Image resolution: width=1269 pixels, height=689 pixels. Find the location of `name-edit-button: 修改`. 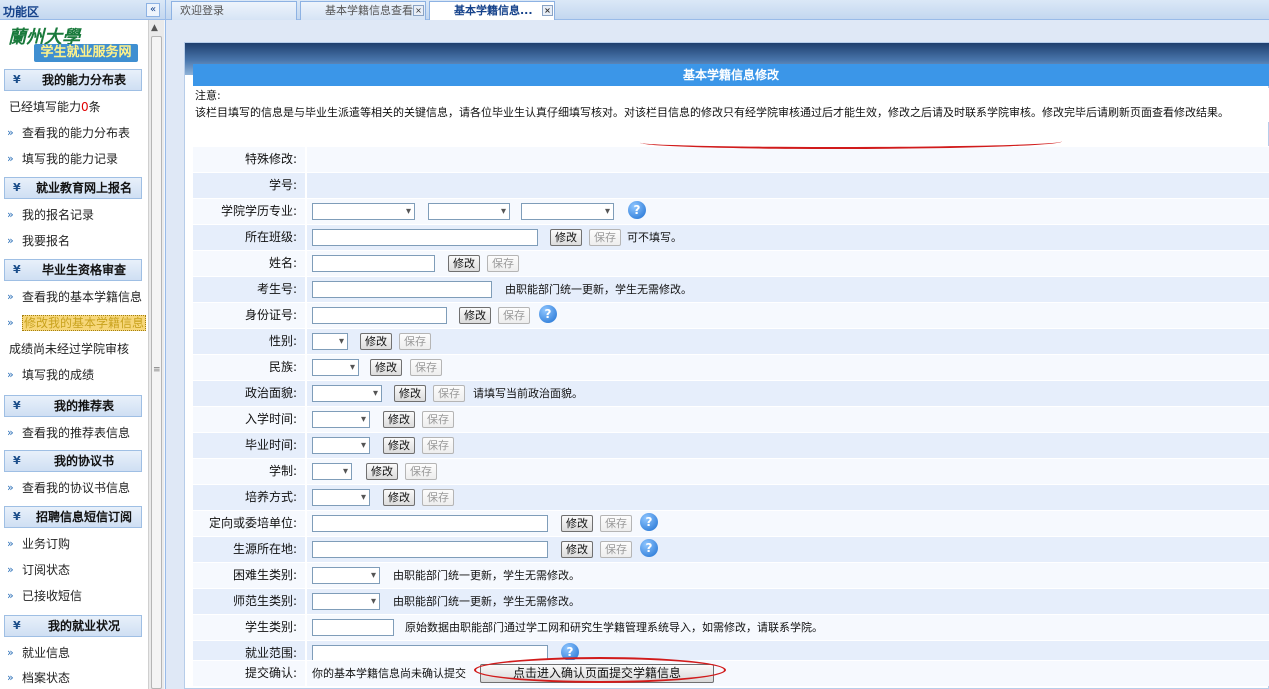

name-edit-button: 修改 is located at coordinates (464, 263).